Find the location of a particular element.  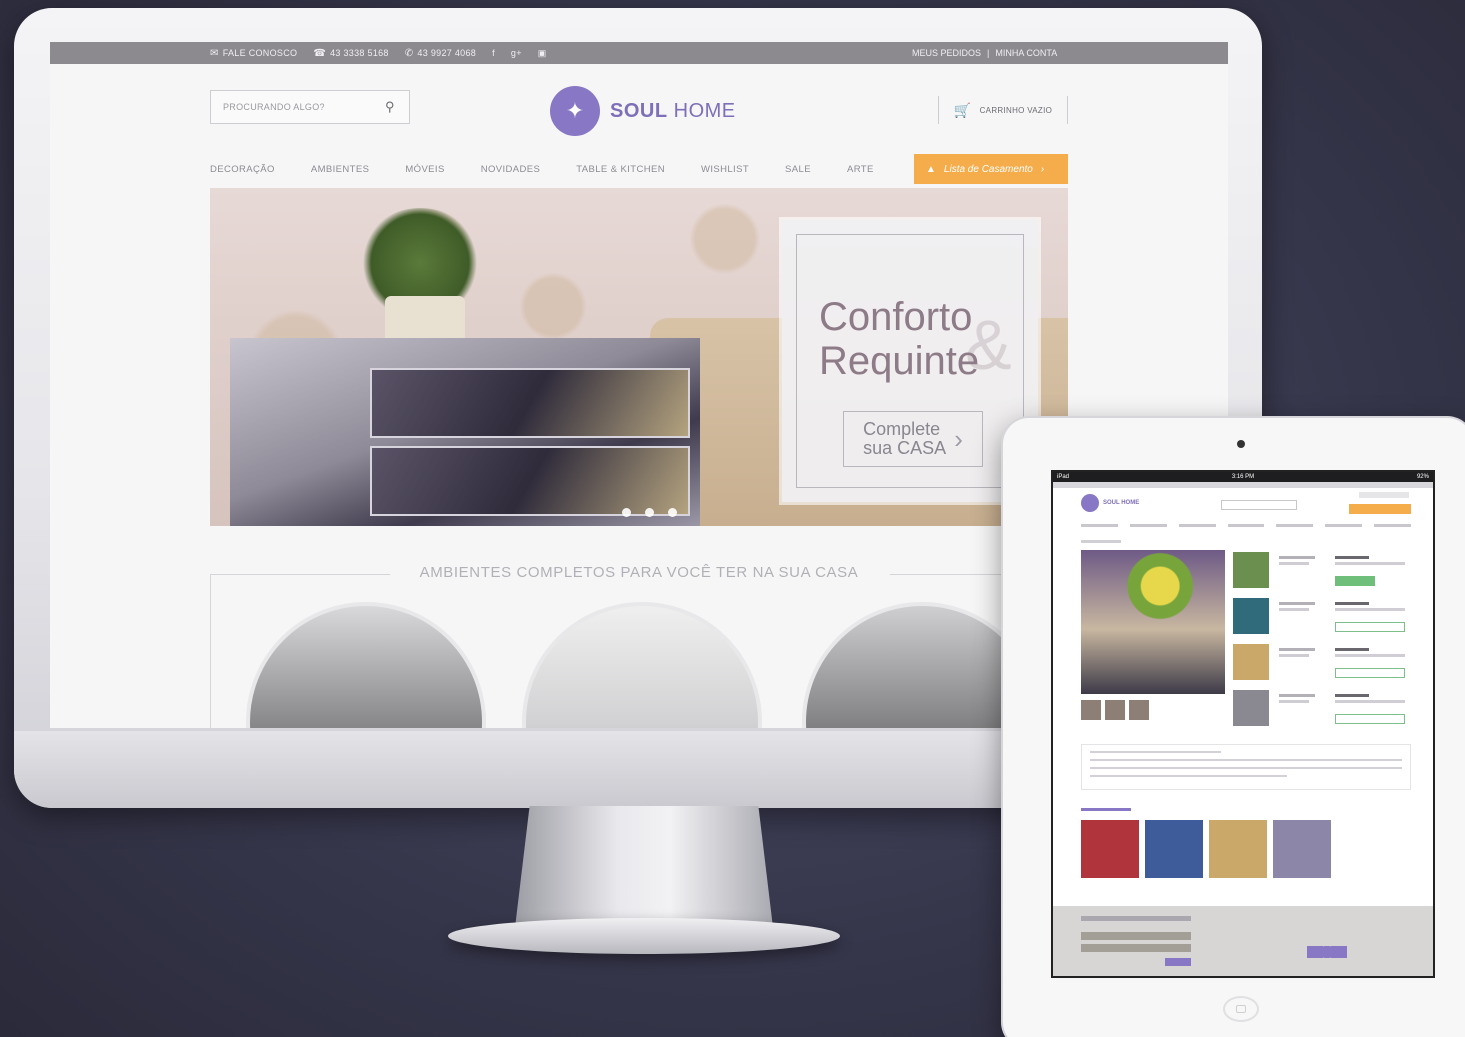

tablet-logo: SOUL HOME is located at coordinates (1110, 503).